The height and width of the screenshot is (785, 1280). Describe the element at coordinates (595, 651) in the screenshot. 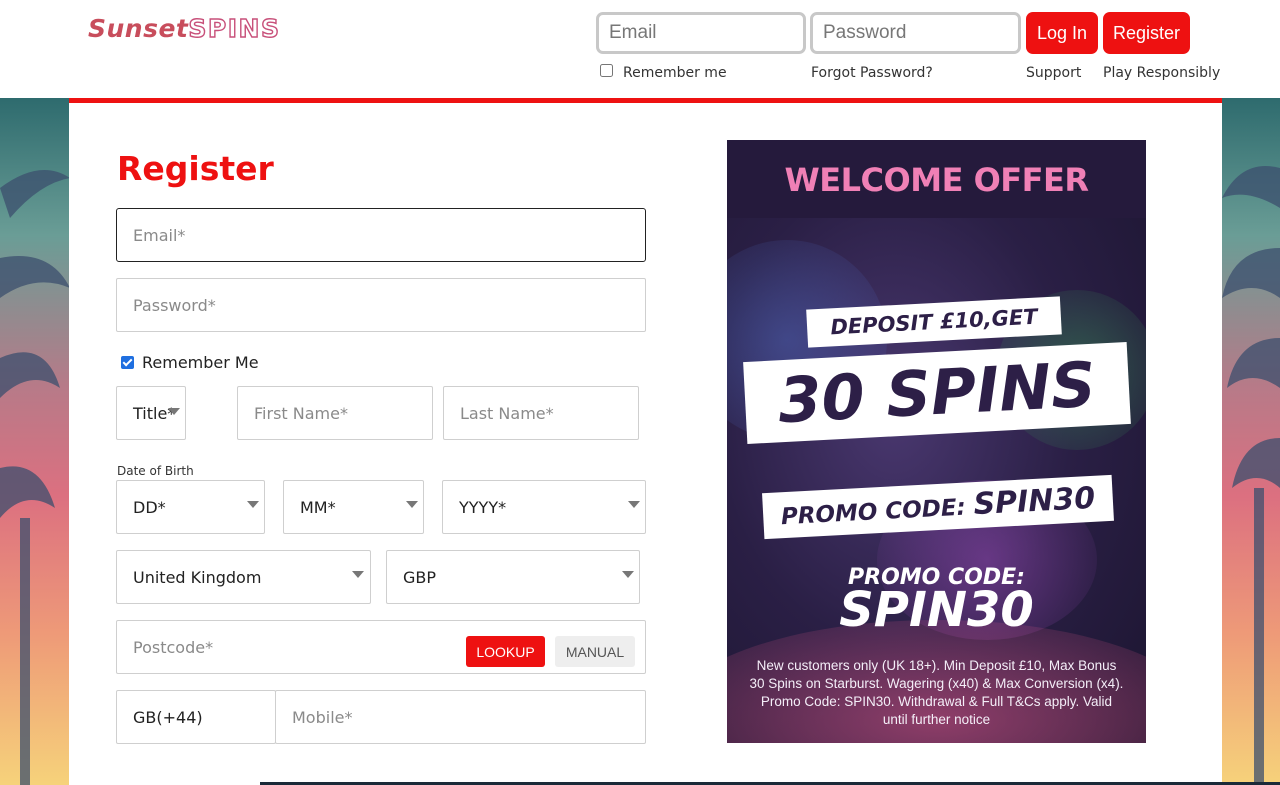

I see `manual-button: MANUAL` at that location.